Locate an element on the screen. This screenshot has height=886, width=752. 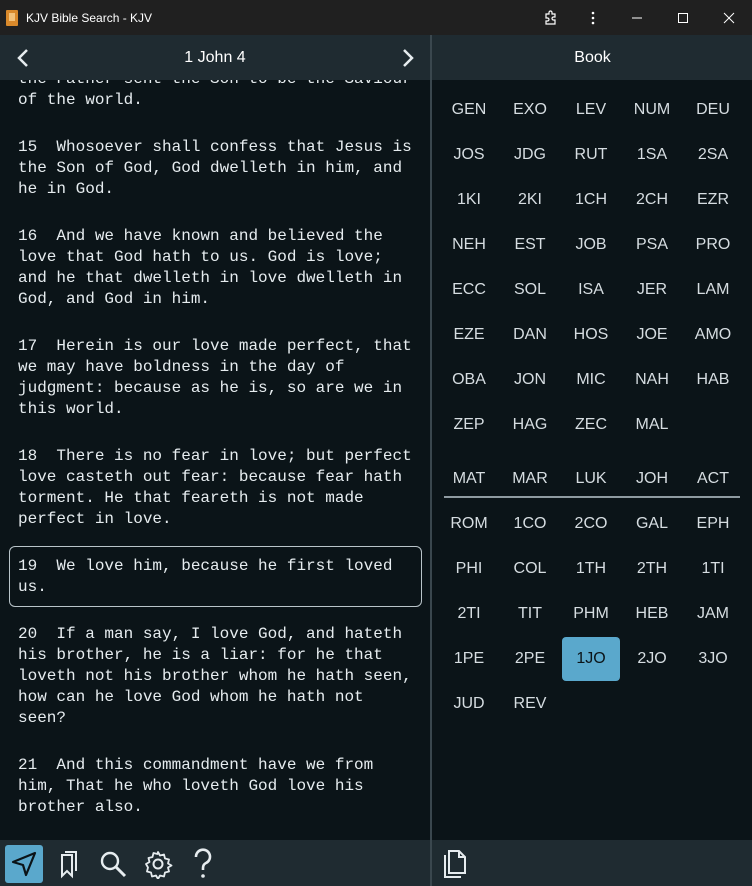
book-3jo: 3JO is located at coordinates (713, 659).